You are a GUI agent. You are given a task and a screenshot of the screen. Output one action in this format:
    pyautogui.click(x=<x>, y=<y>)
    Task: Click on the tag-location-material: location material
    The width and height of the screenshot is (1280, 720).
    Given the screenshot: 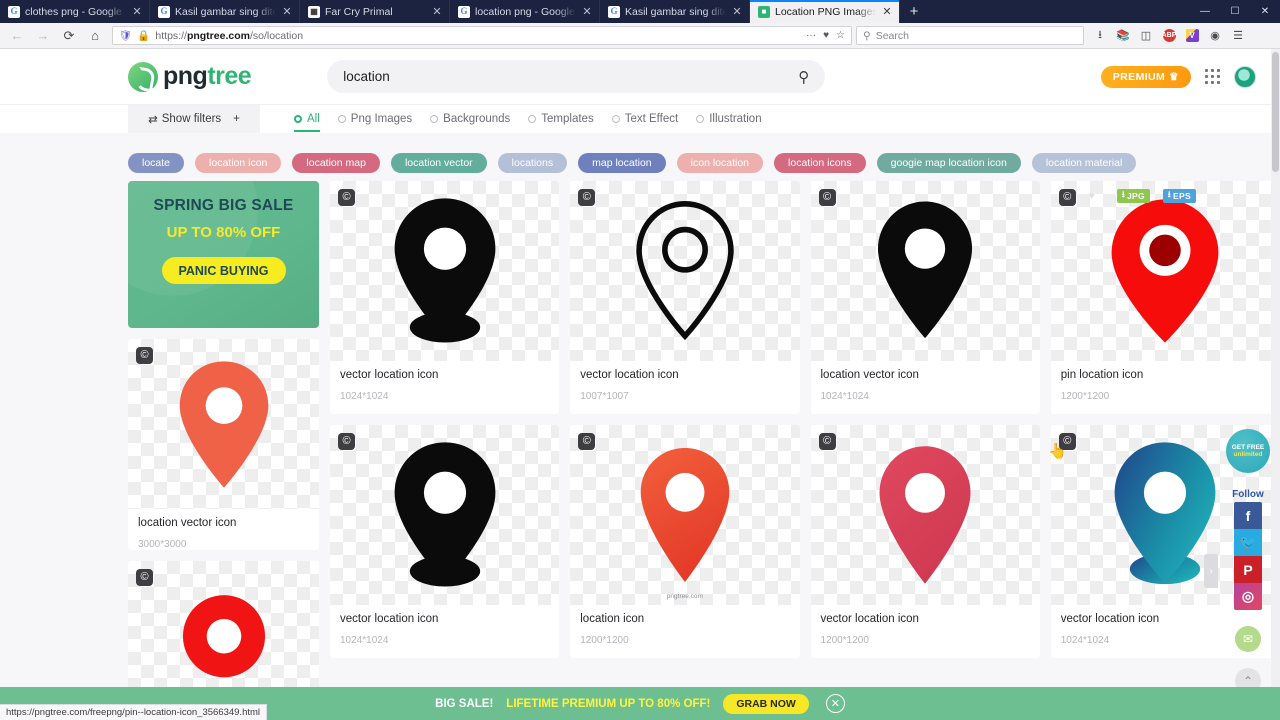 What is the action you would take?
    pyautogui.click(x=1084, y=163)
    